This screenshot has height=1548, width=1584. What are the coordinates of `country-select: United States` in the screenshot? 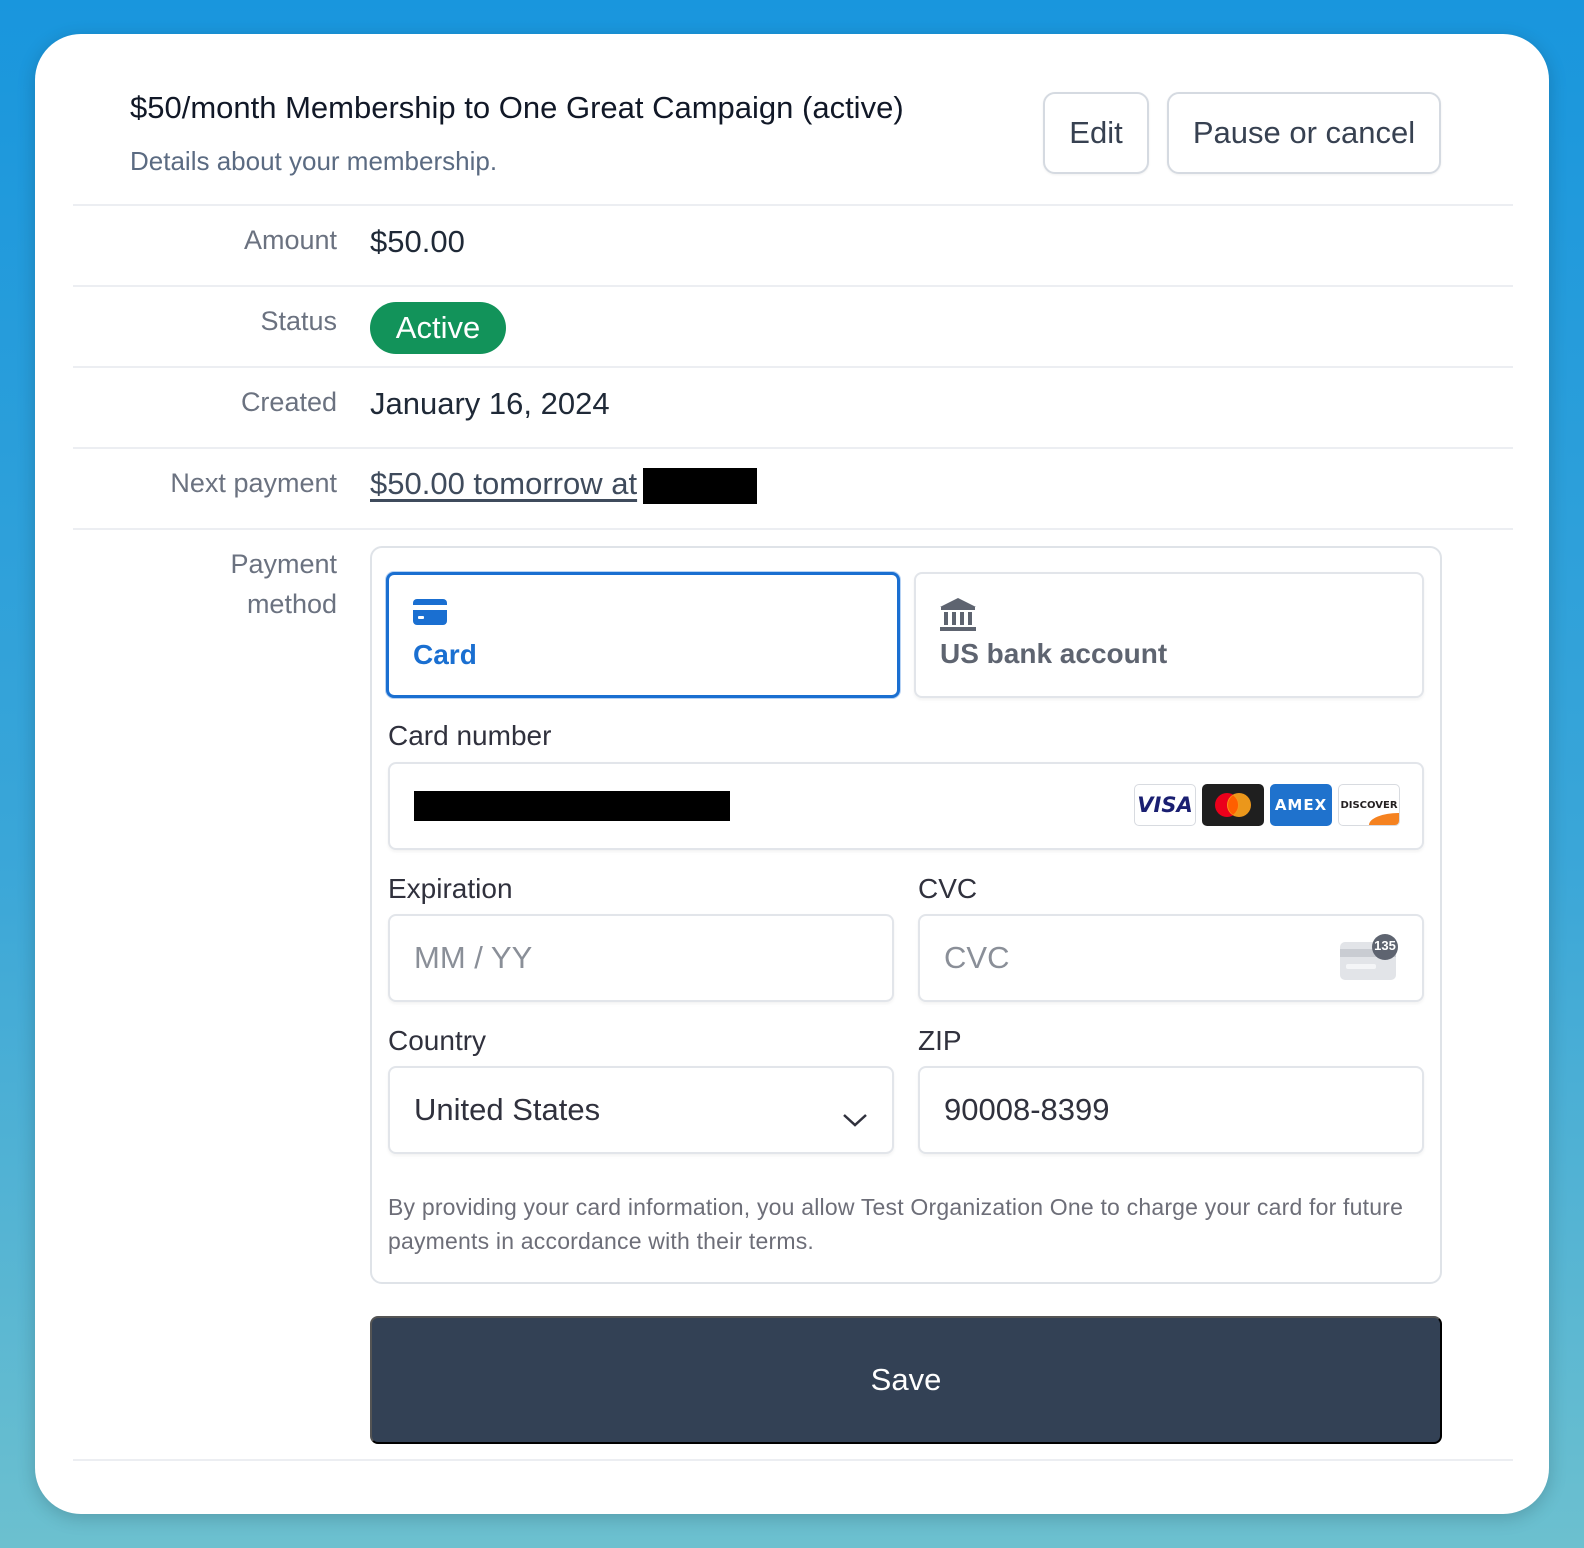 It's located at (641, 1110).